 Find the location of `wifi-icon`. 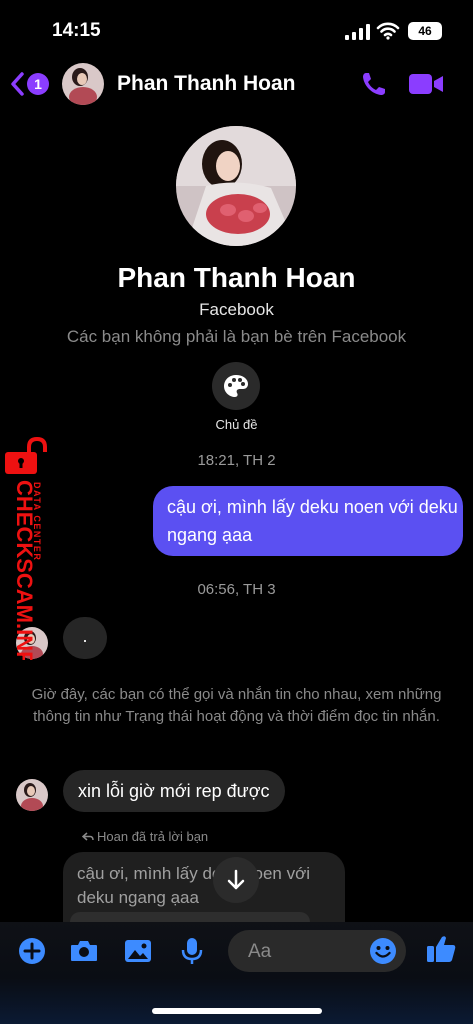

wifi-icon is located at coordinates (388, 31).